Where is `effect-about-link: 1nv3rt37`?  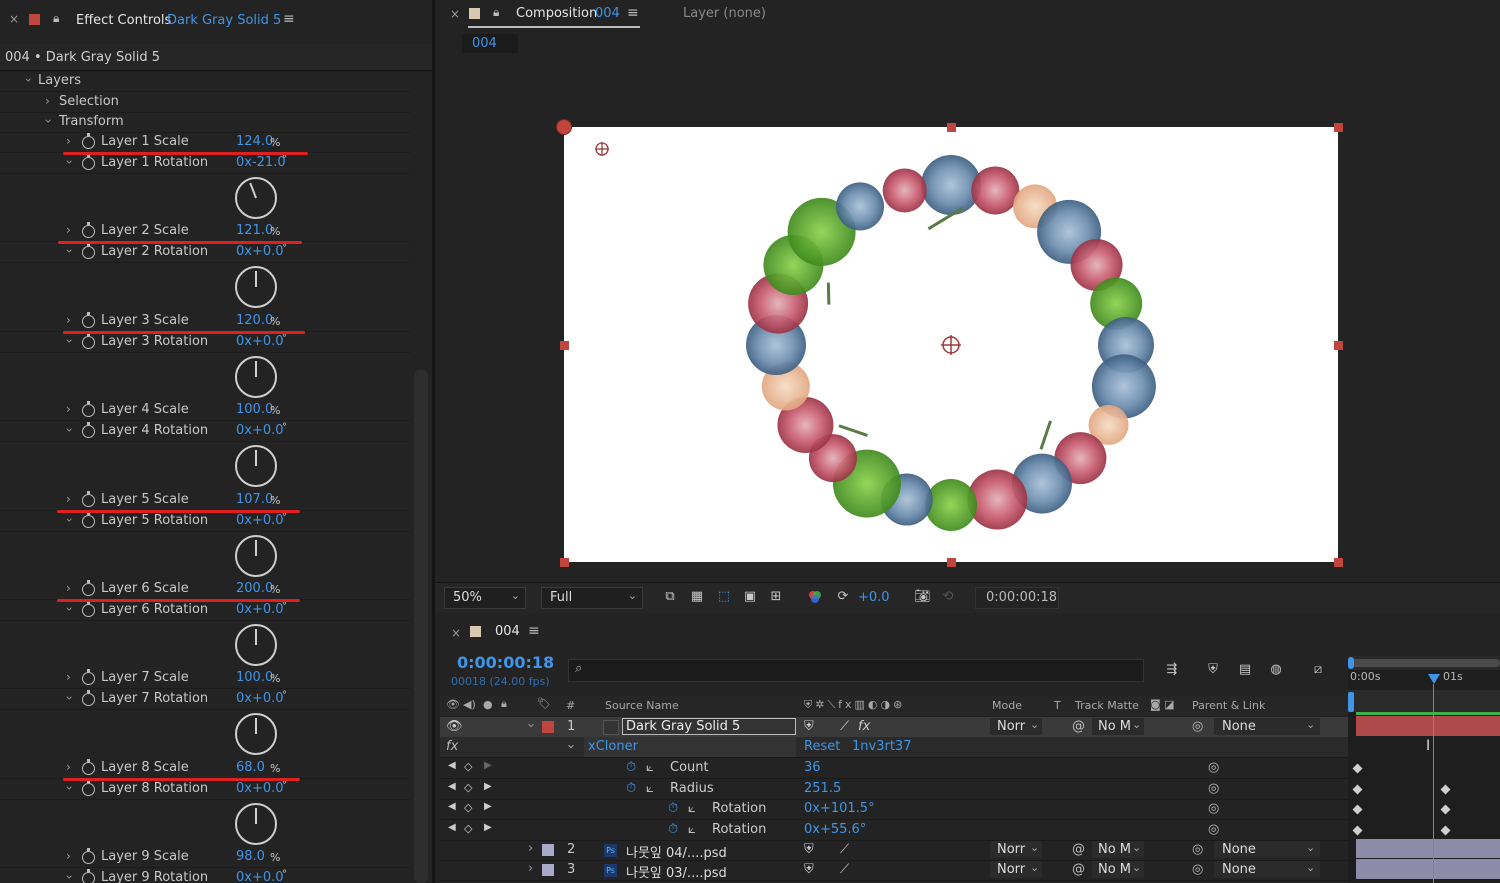
effect-about-link: 1nv3rt37 is located at coordinates (881, 746).